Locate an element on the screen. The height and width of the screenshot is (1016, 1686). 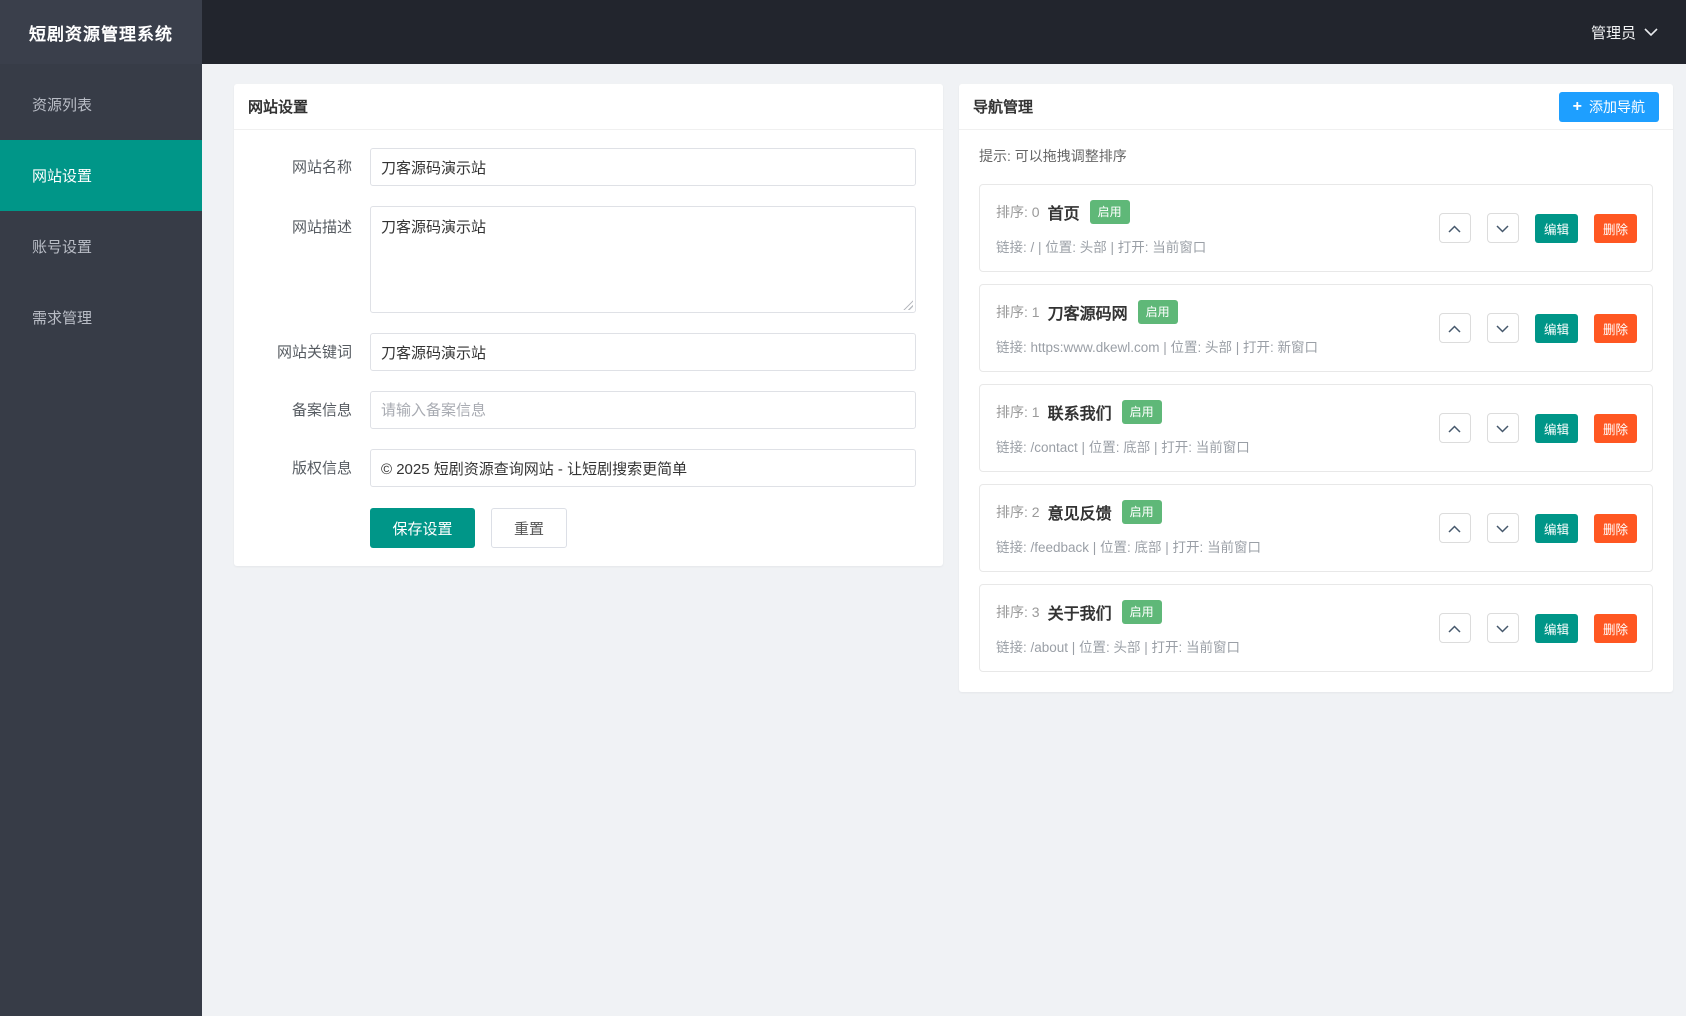
sidebar-item-label: 网站设置 is located at coordinates (62, 176).